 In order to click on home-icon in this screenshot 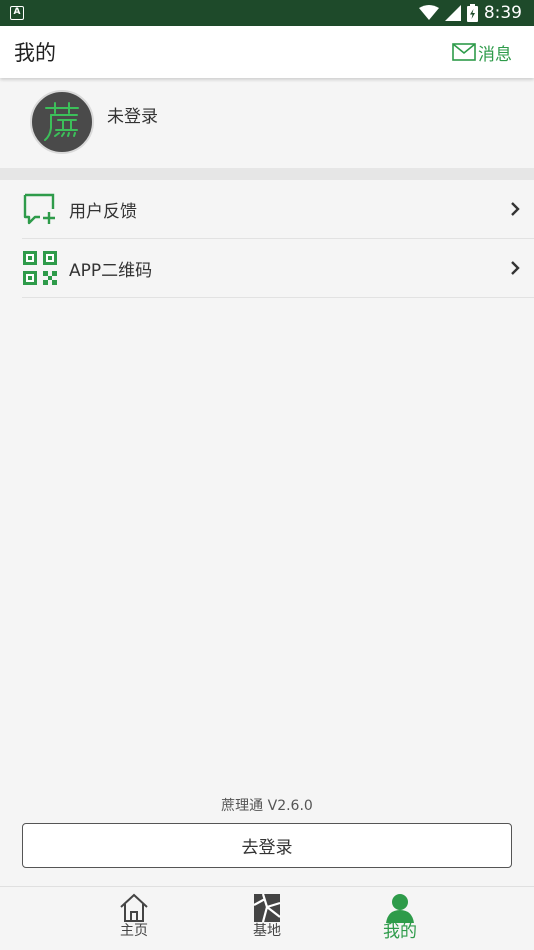, I will do `click(134, 907)`.